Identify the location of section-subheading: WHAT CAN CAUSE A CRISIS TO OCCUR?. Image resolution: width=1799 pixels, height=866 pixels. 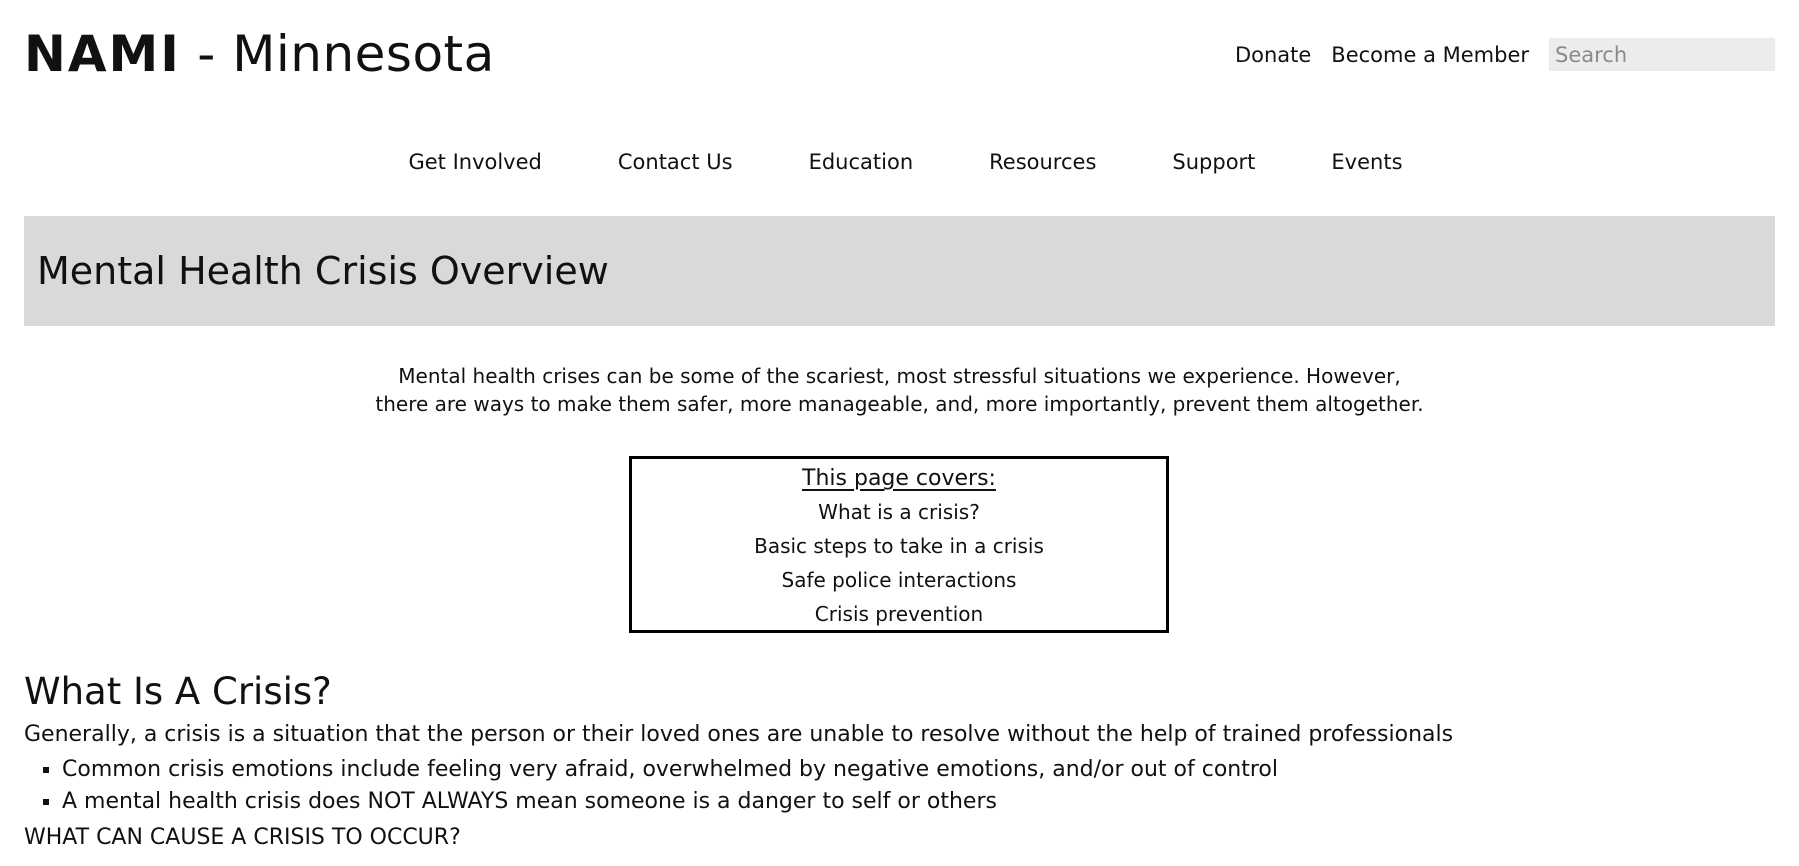
(242, 837).